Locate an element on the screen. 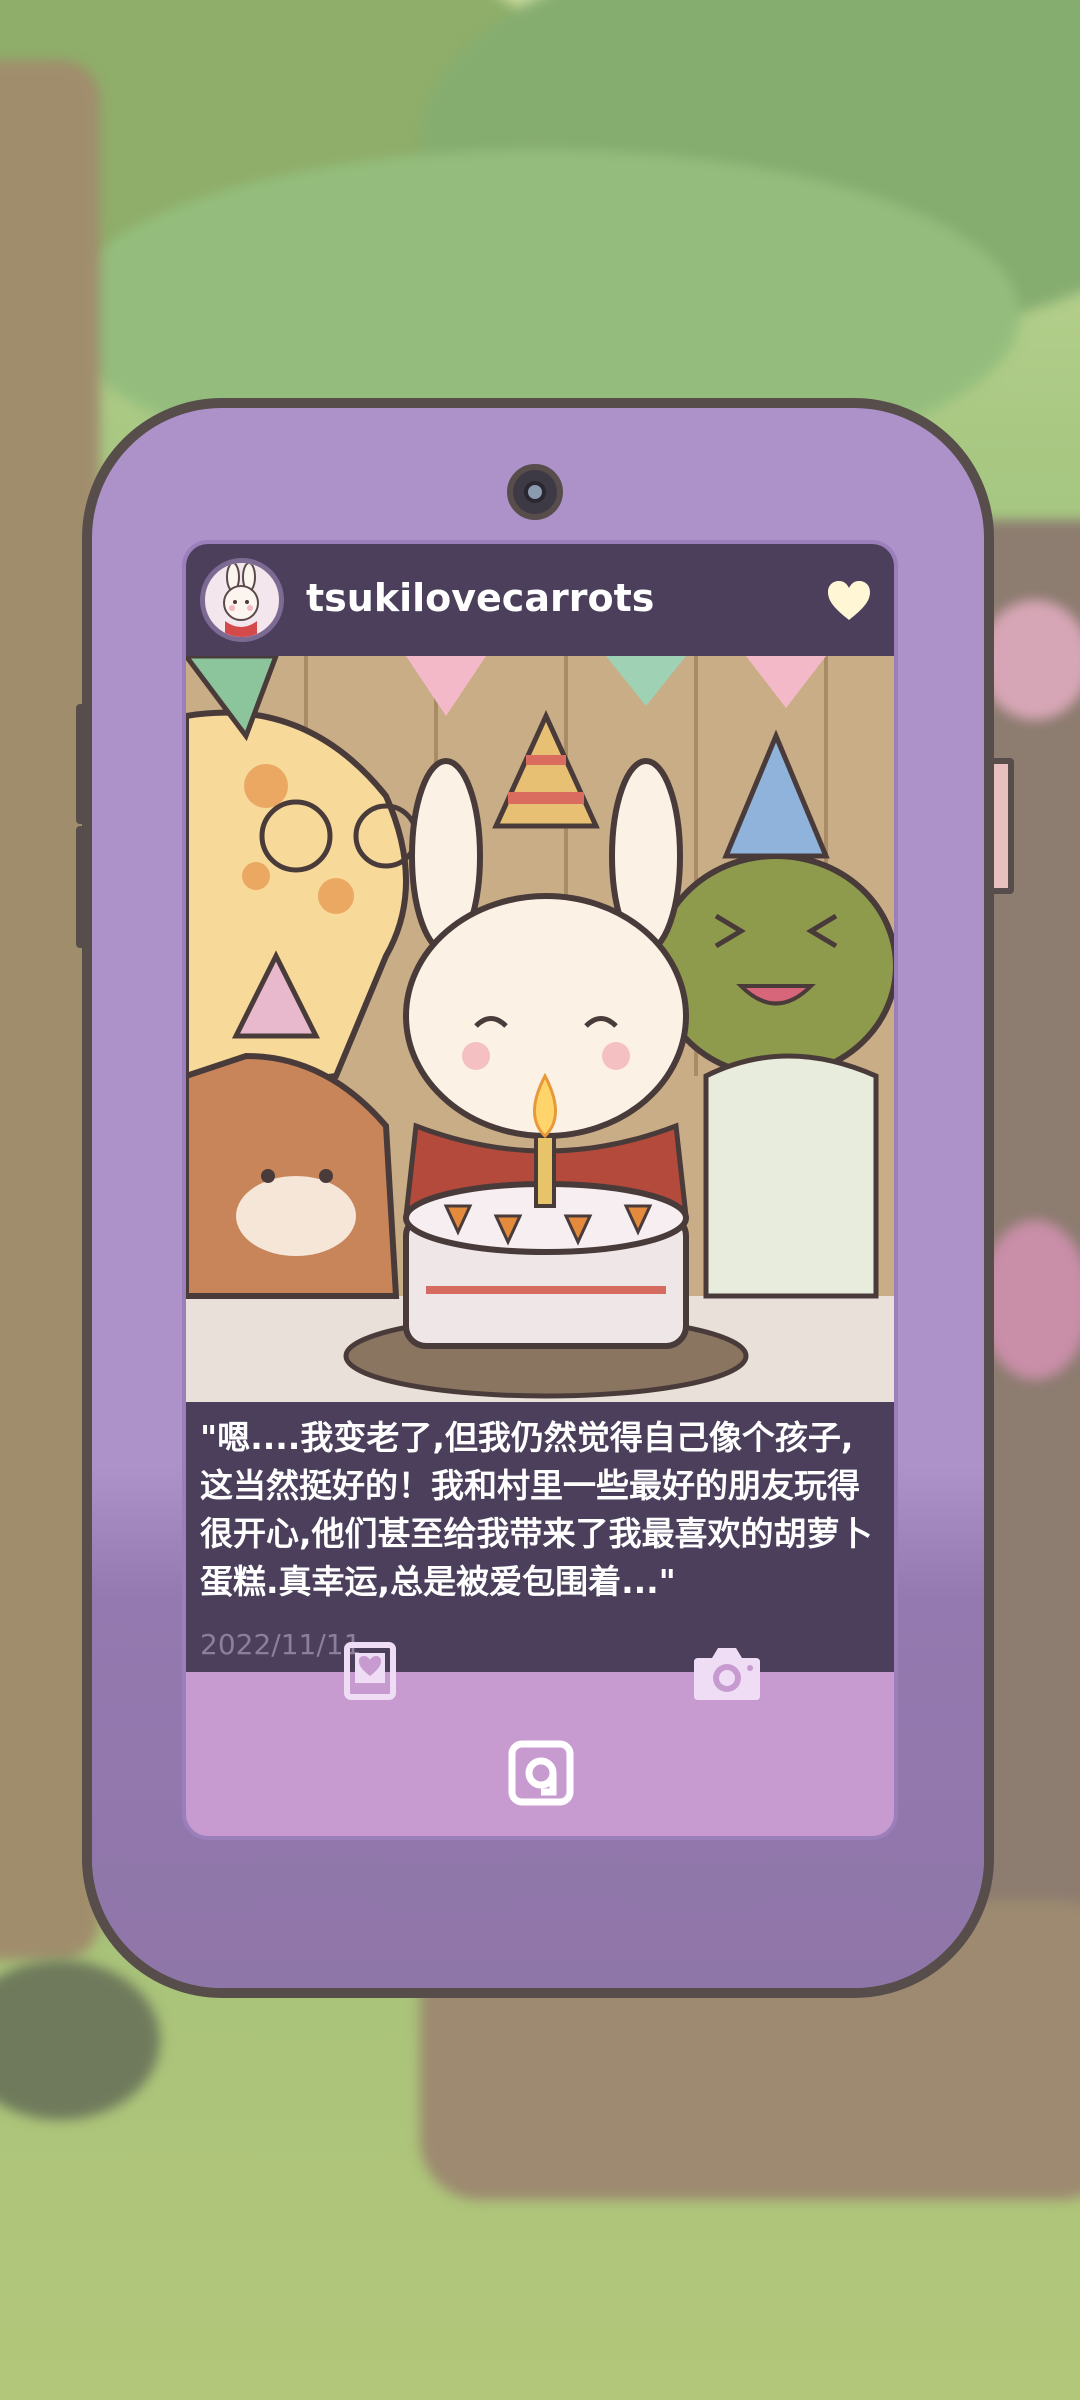  heart-icon is located at coordinates (849, 601).